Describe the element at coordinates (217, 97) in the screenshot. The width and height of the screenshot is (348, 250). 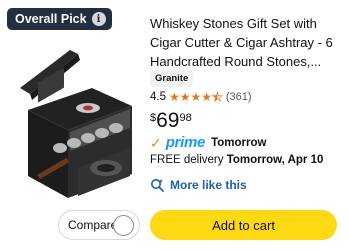
I see `half-star-icon: ★` at that location.